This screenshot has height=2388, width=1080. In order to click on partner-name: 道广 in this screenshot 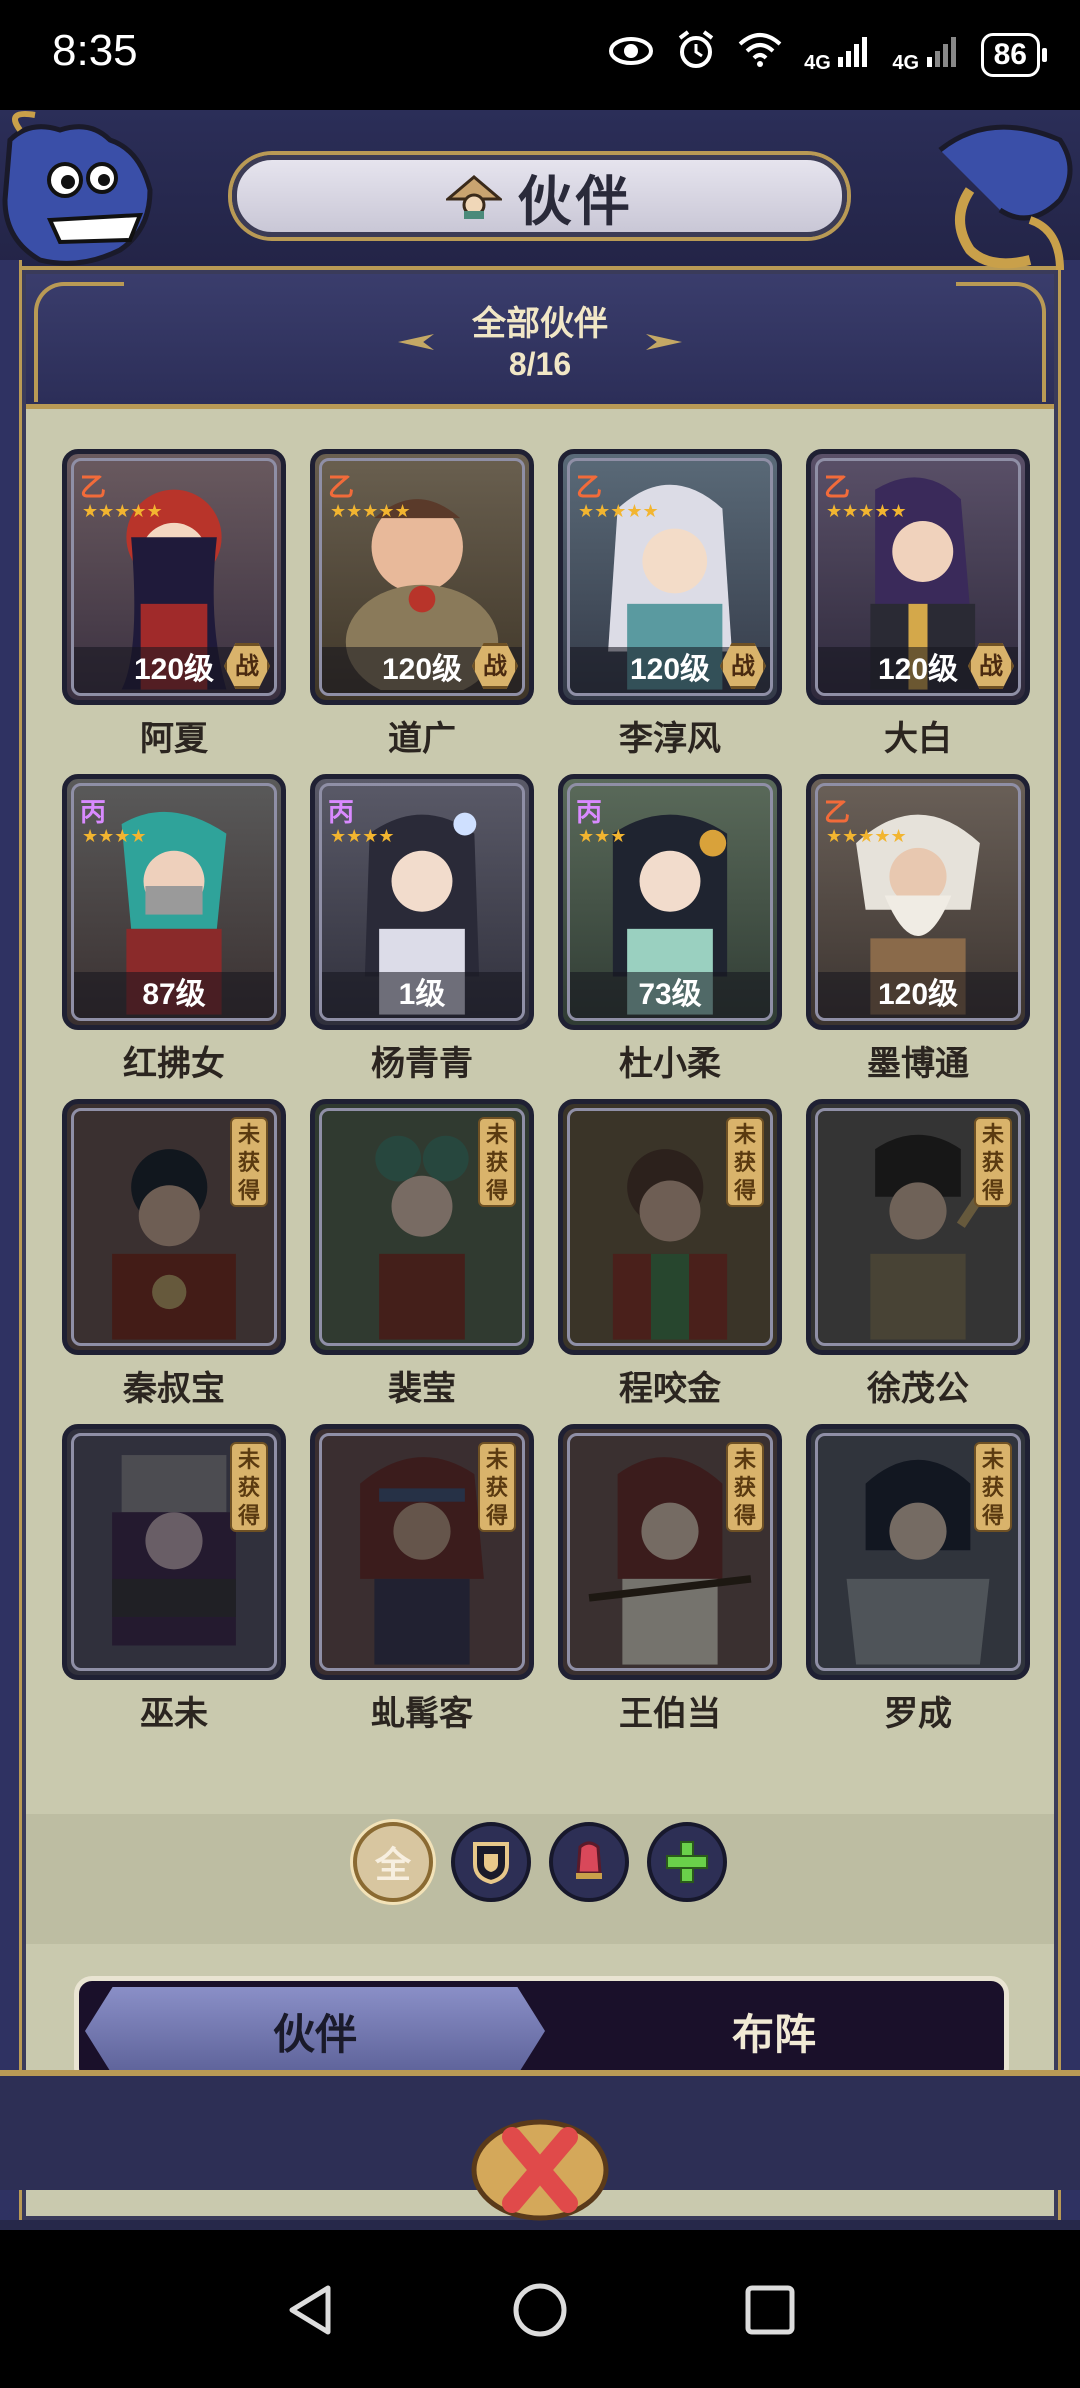, I will do `click(422, 739)`.